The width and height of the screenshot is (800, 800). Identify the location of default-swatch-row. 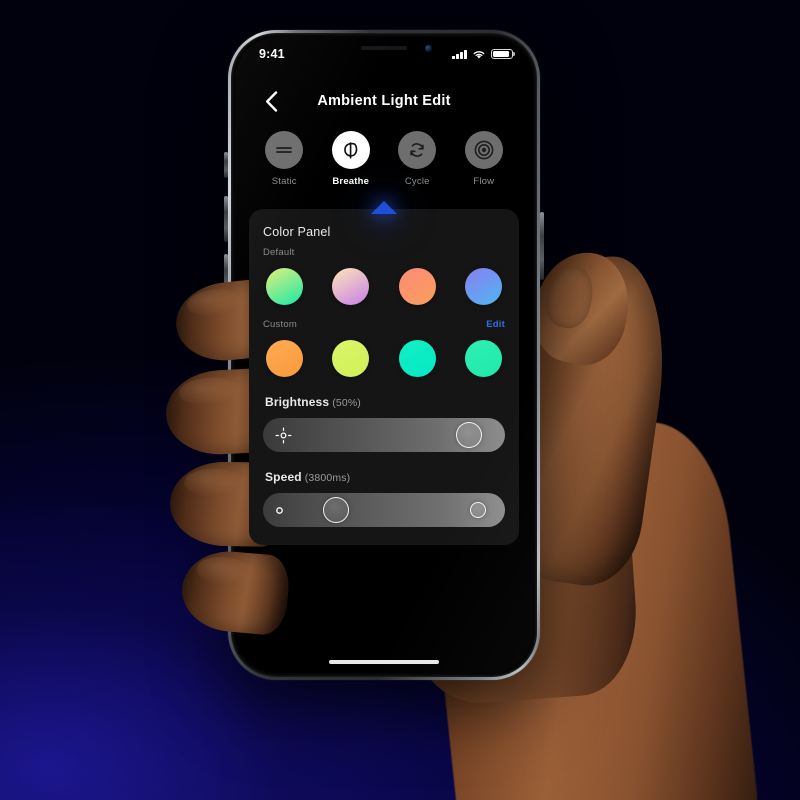
(384, 286).